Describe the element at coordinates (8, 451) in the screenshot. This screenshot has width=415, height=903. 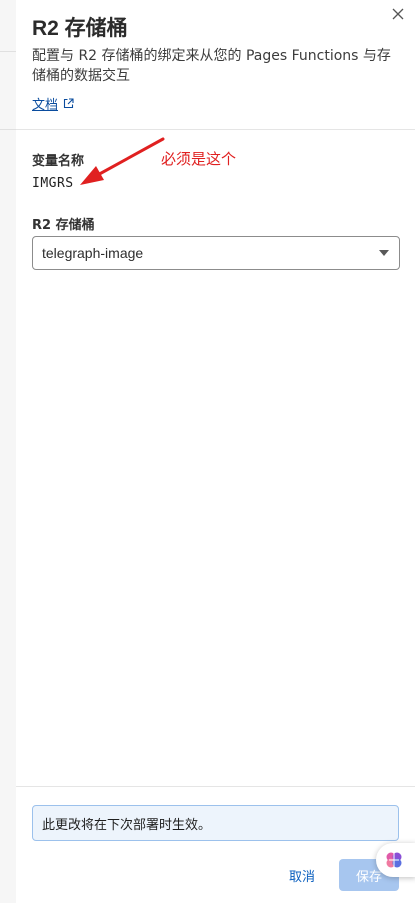
I see `background-page-edge` at that location.